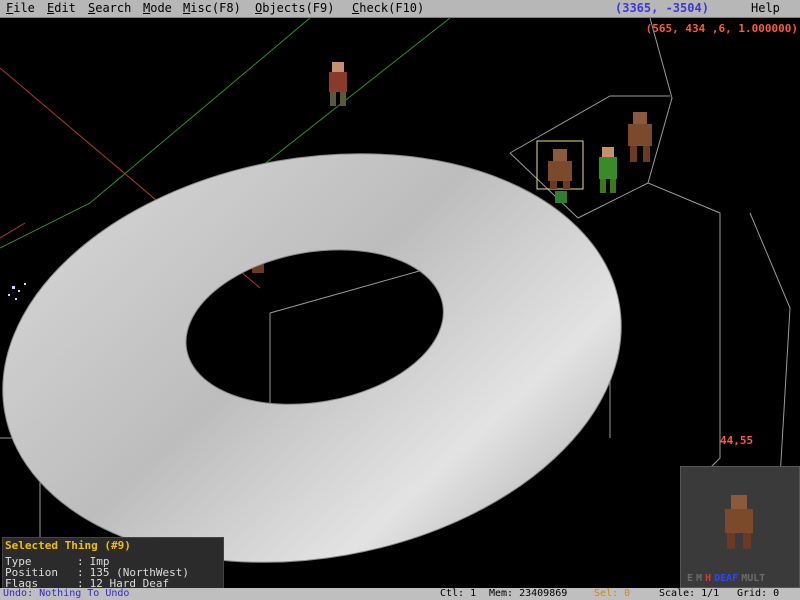 Image resolution: width=800 pixels, height=600 pixels. What do you see at coordinates (608, 170) in the screenshot?
I see `sergeant-sprite` at bounding box center [608, 170].